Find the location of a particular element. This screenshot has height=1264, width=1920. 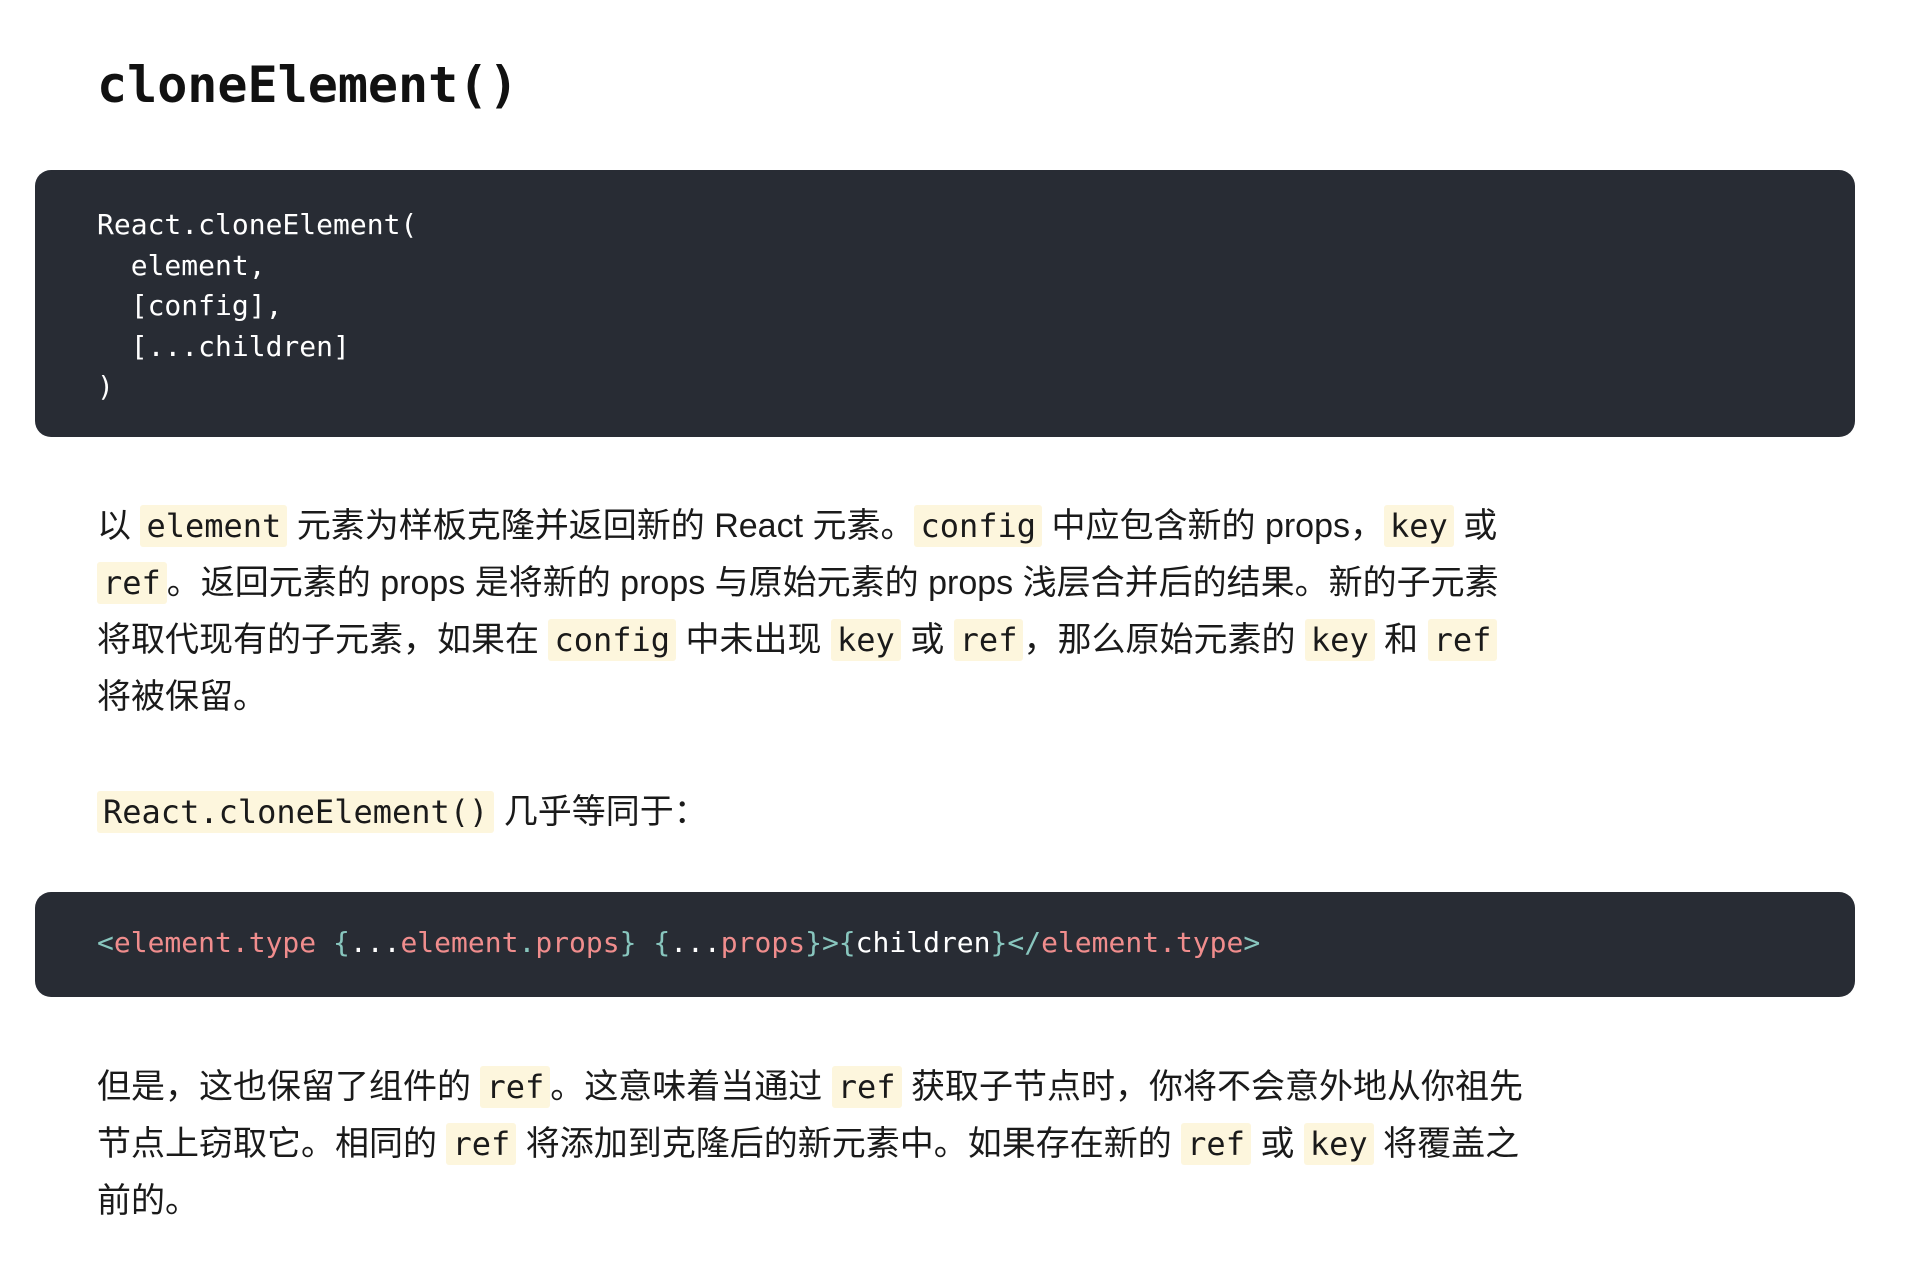

text-run: 将添加到克隆后的新元素中。如果存在新的 is located at coordinates (849, 1144).